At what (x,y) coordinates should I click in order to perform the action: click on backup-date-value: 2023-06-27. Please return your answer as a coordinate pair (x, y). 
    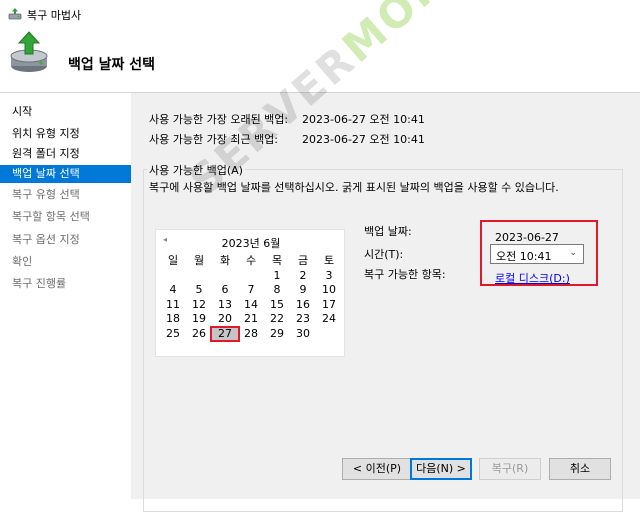
    Looking at the image, I should click on (527, 237).